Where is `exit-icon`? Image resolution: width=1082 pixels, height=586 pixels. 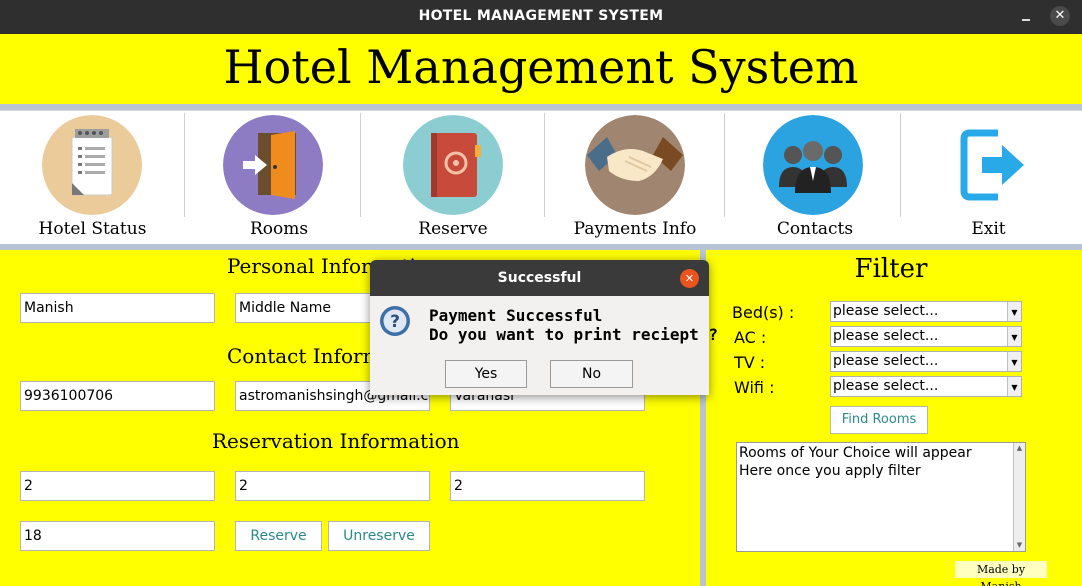 exit-icon is located at coordinates (992, 165).